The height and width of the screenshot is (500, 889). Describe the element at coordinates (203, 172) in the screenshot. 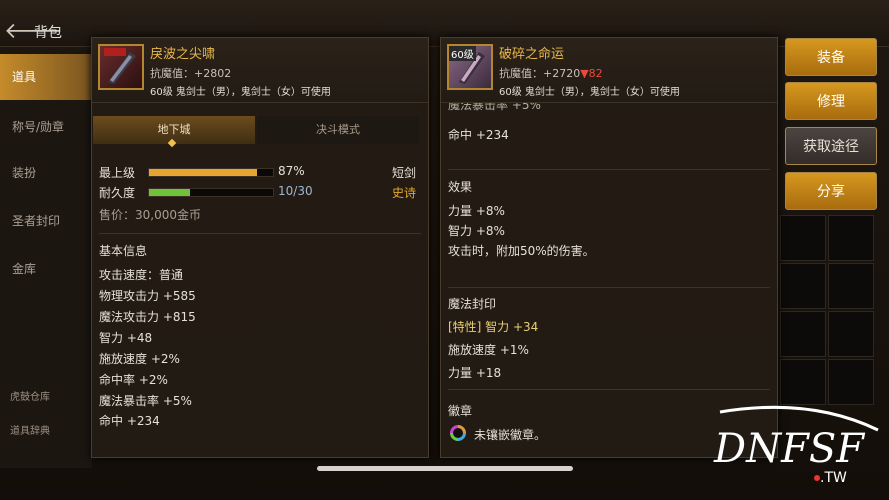

I see `grade-bar-fill` at that location.